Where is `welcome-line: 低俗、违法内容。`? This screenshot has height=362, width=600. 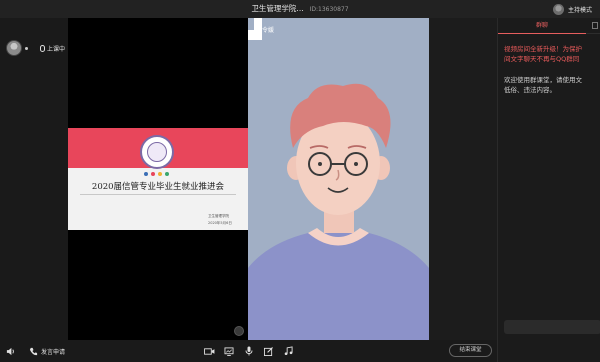 welcome-line: 低俗、违法内容。 is located at coordinates (530, 90).